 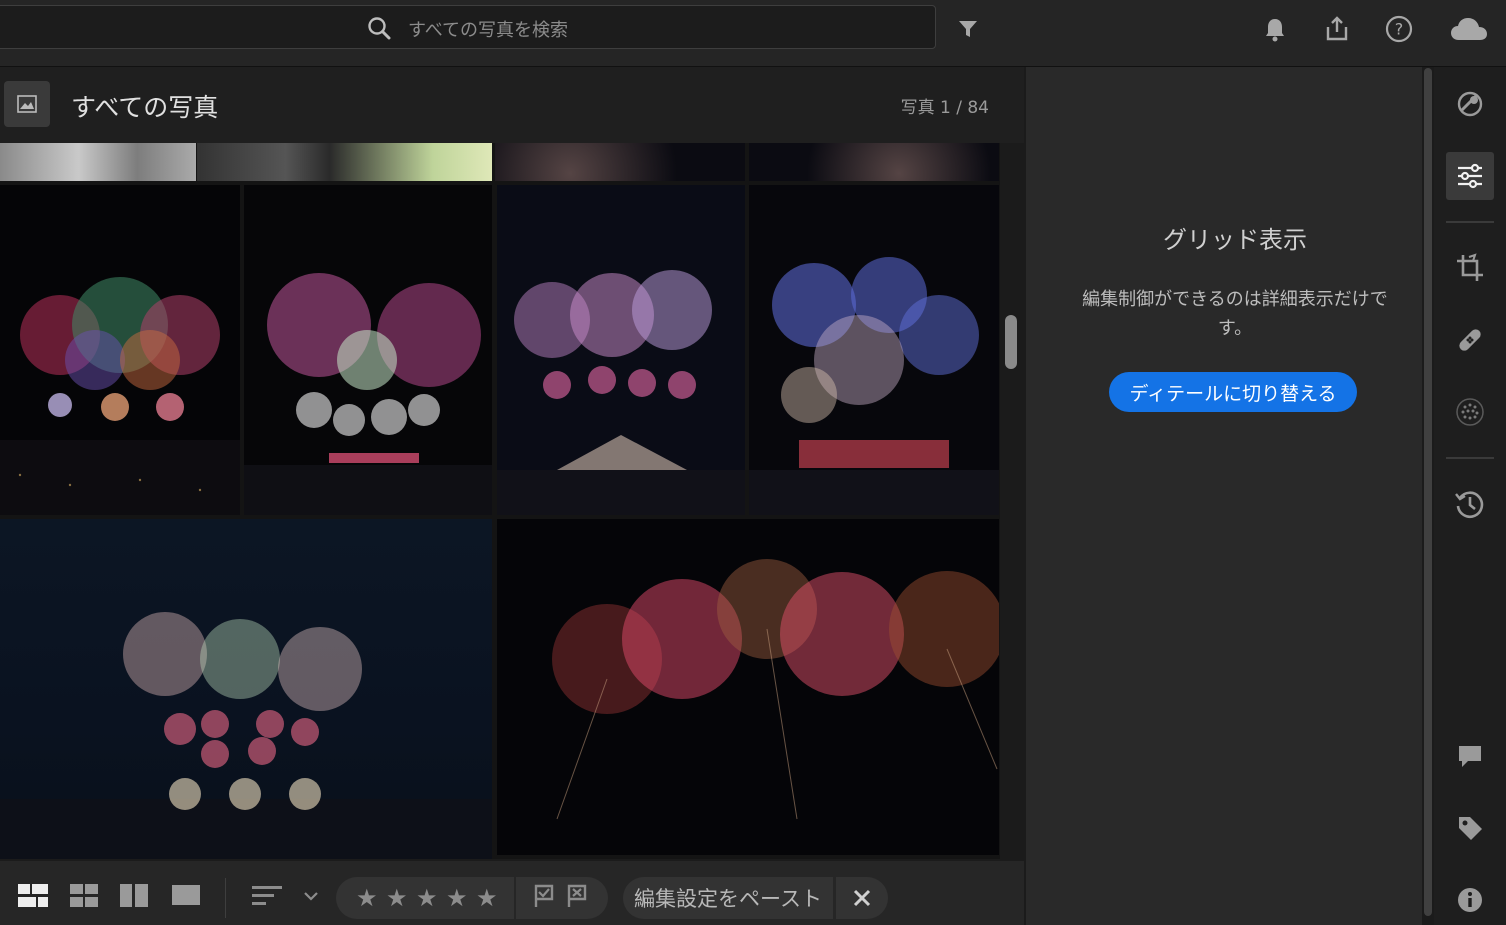 I want to click on rating-star-3: ★, so click(x=427, y=898).